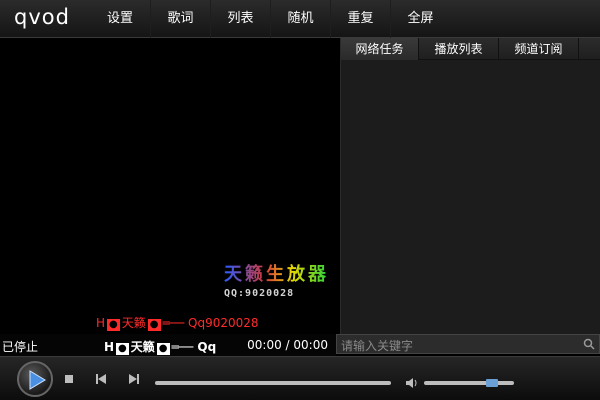  Describe the element at coordinates (113, 325) in the screenshot. I see `caption-box-1: ●` at that location.